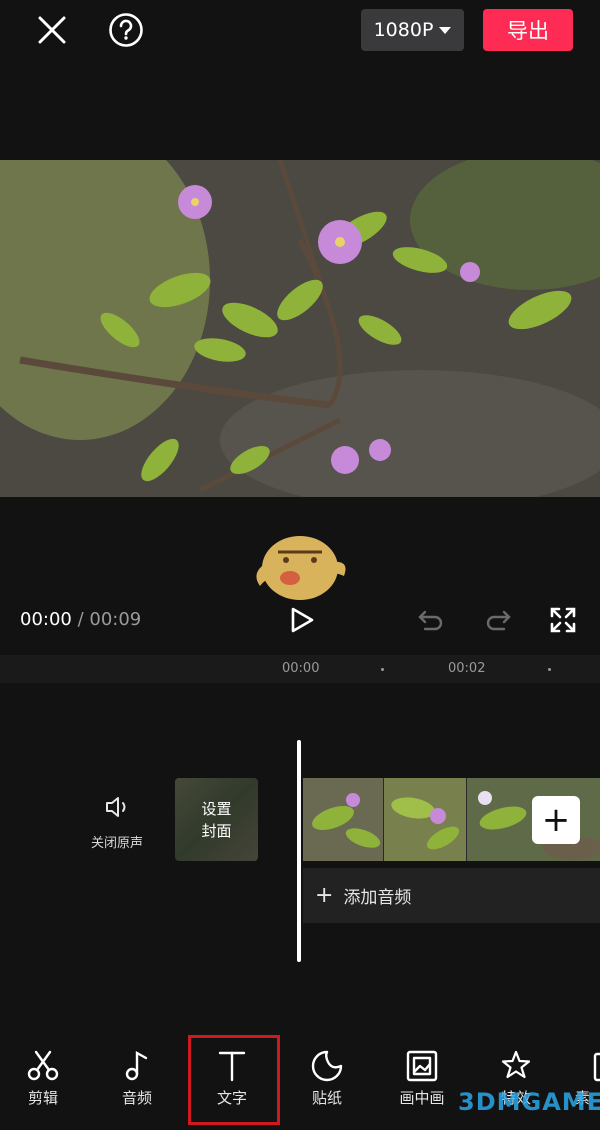 This screenshot has height=1130, width=600. What do you see at coordinates (299, 851) in the screenshot?
I see `playhead` at bounding box center [299, 851].